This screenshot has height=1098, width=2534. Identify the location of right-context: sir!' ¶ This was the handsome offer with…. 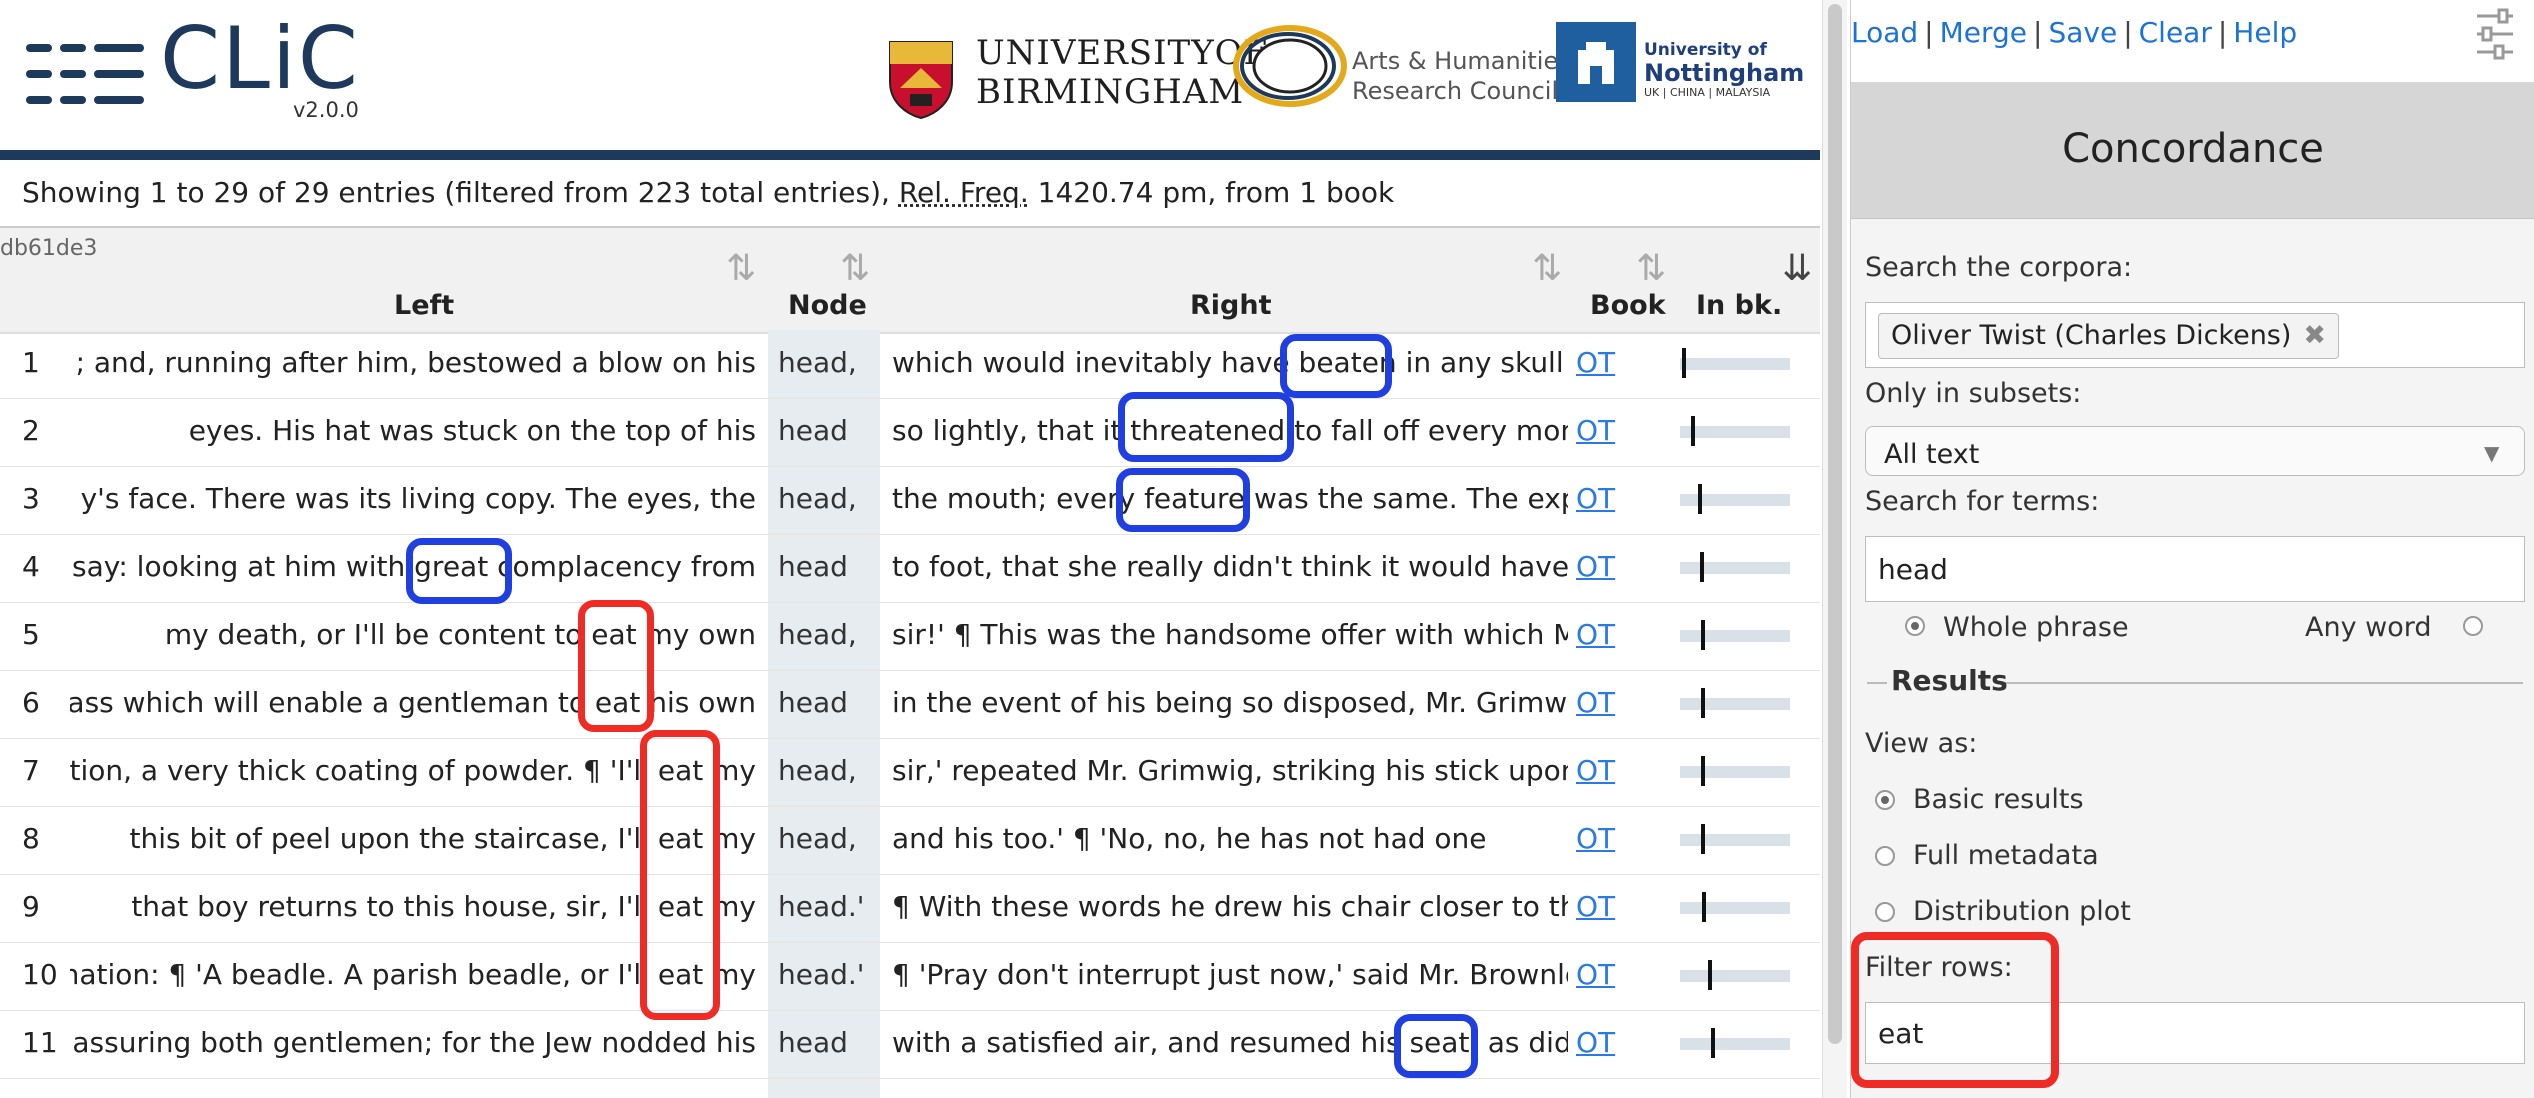
(1230, 634).